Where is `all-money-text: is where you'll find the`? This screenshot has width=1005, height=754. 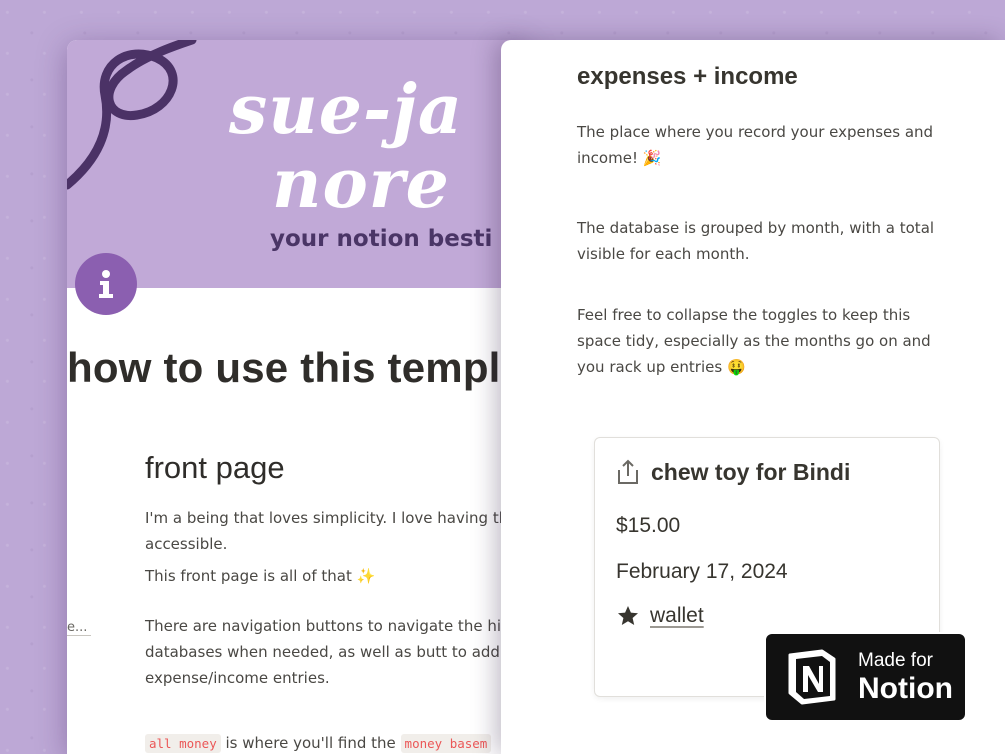 all-money-text: is where you'll find the is located at coordinates (310, 743).